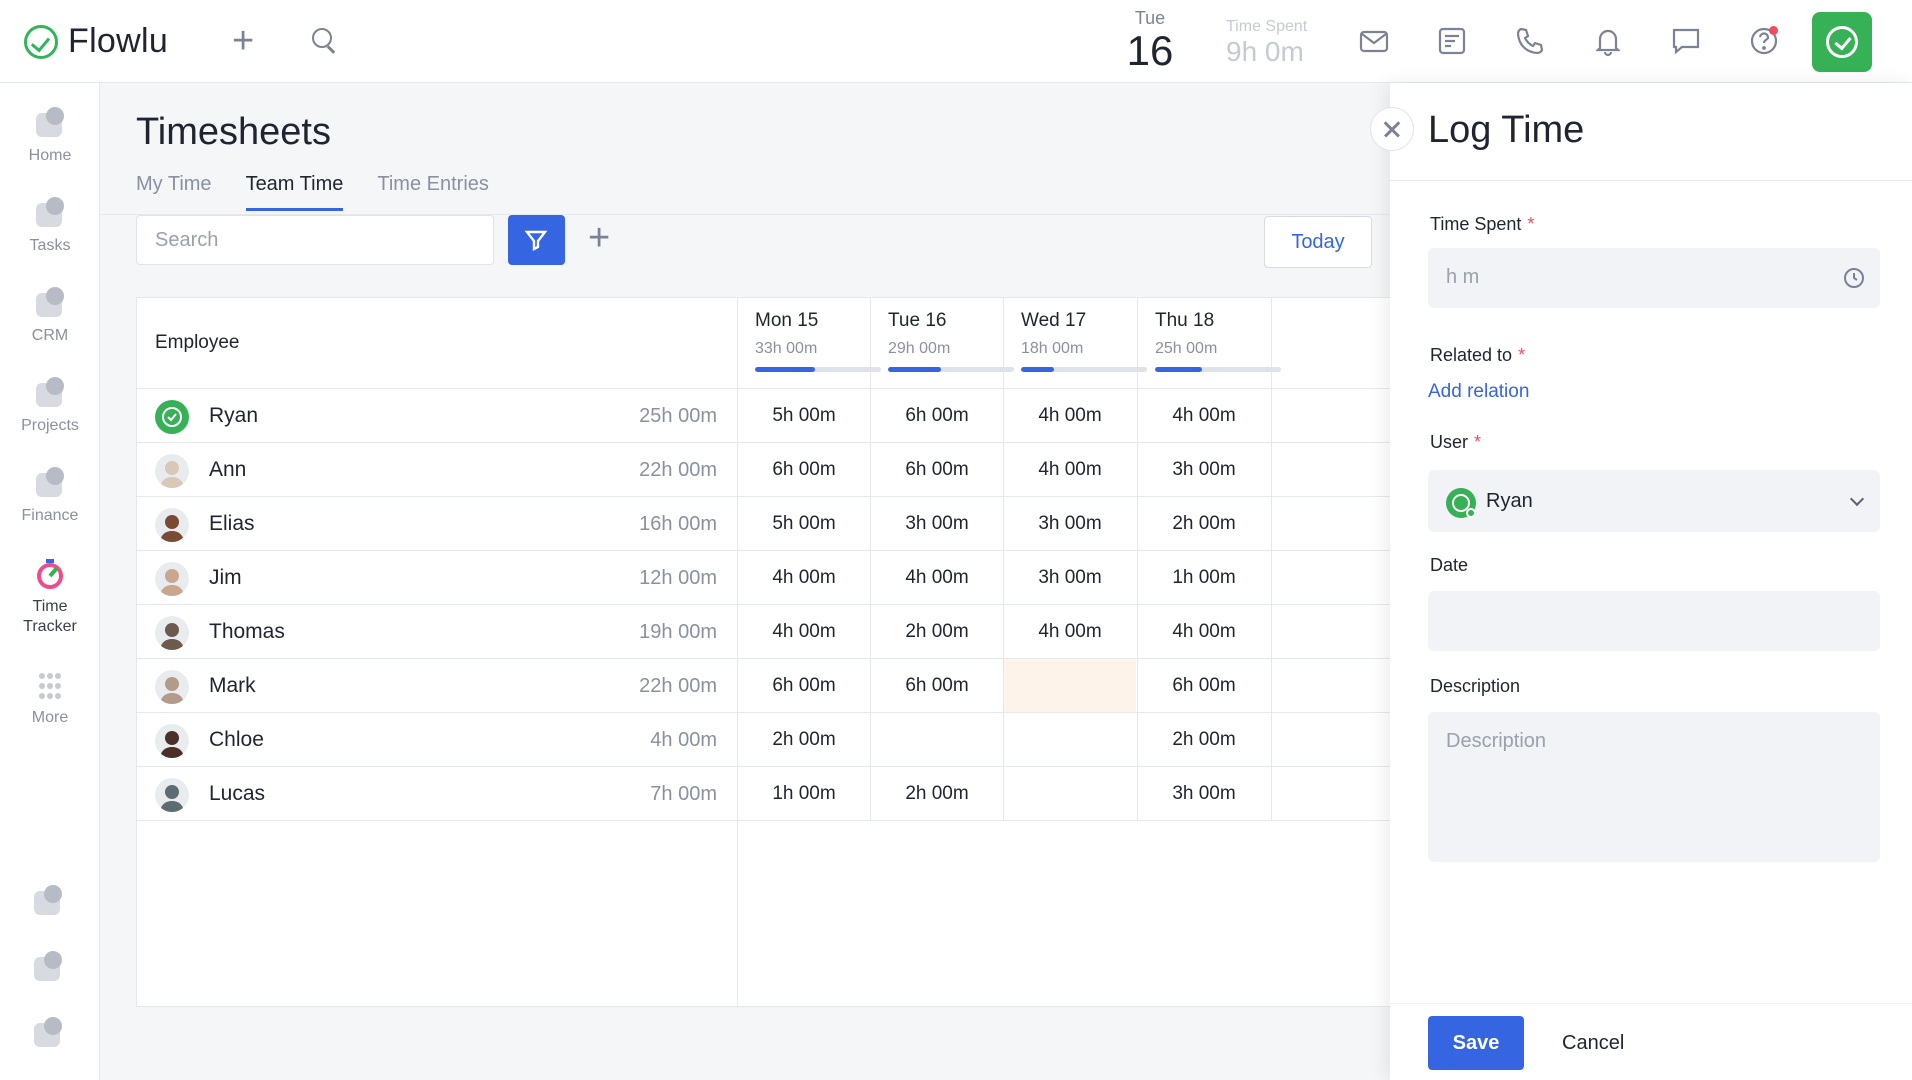 The height and width of the screenshot is (1080, 1912). I want to click on today-button: Today, so click(1318, 242).